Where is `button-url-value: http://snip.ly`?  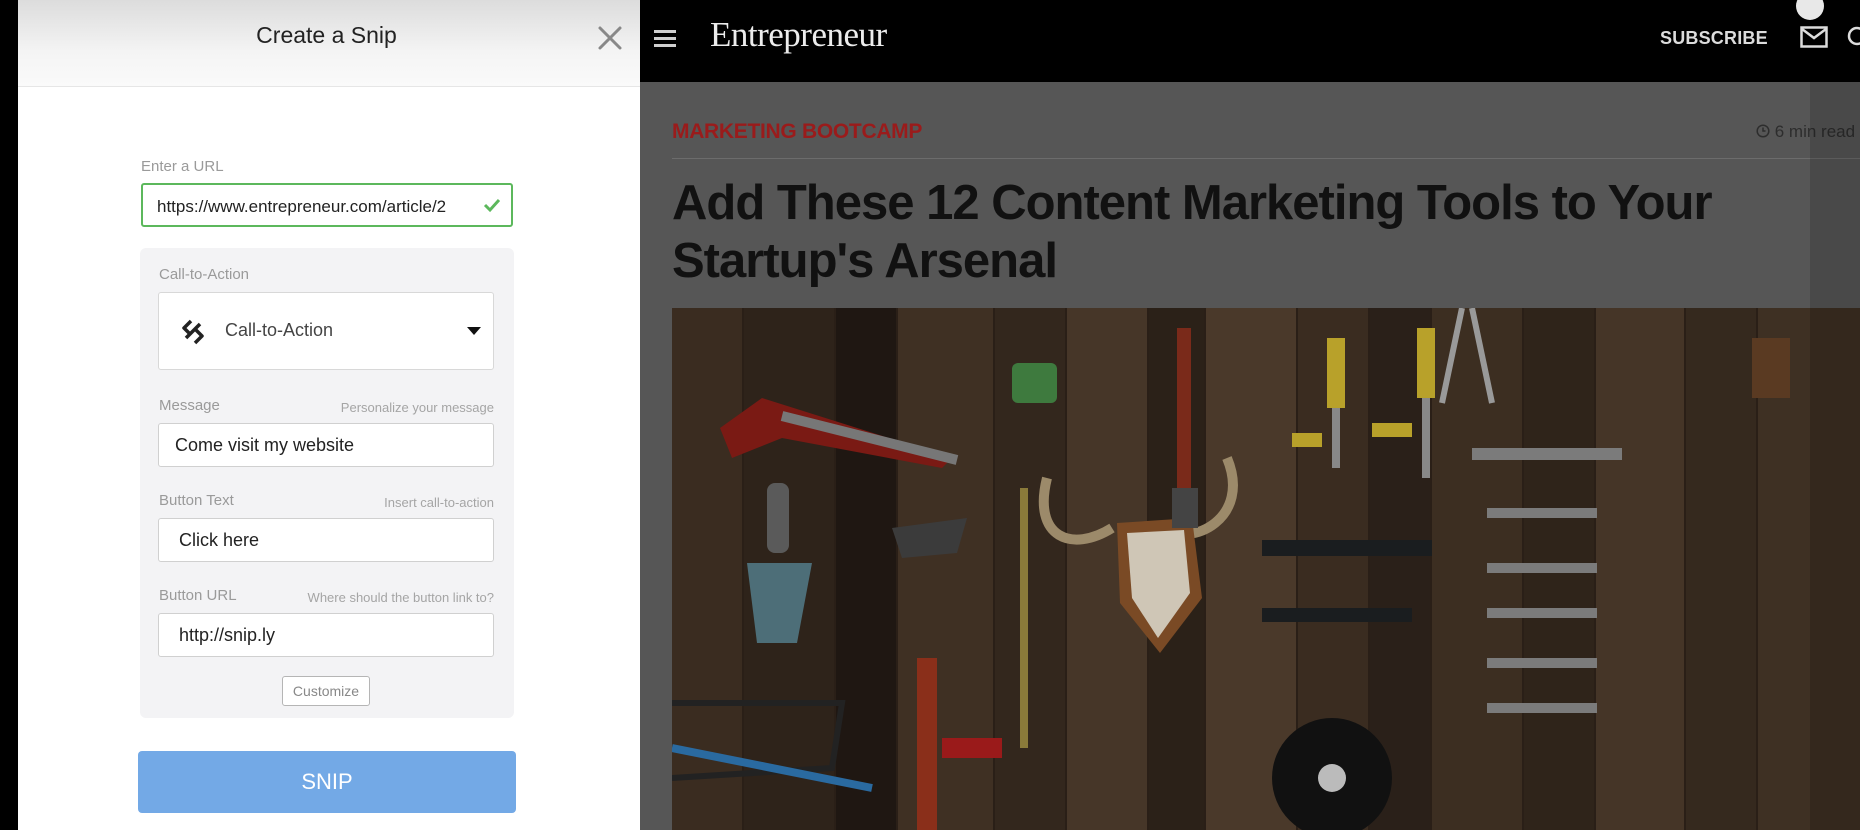
button-url-value: http://snip.ly is located at coordinates (227, 635).